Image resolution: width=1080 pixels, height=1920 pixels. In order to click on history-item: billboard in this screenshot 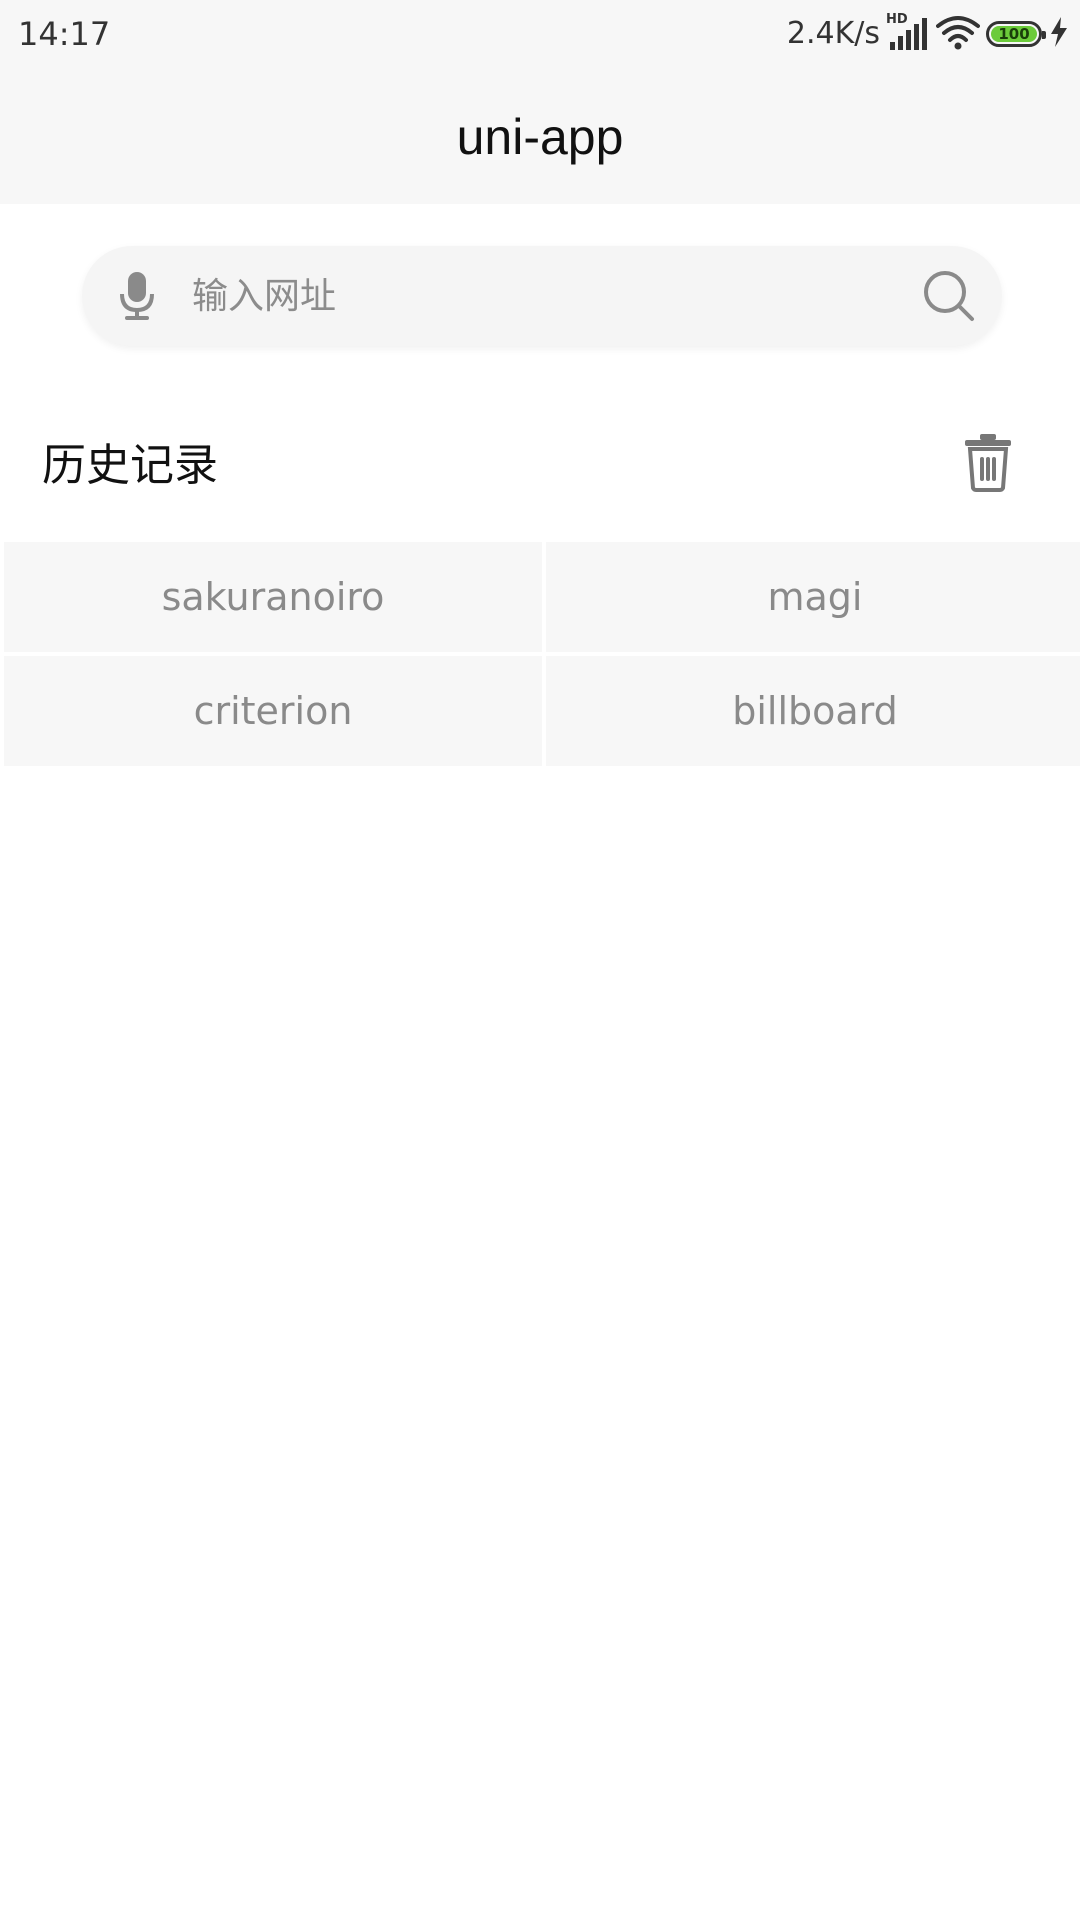, I will do `click(813, 711)`.